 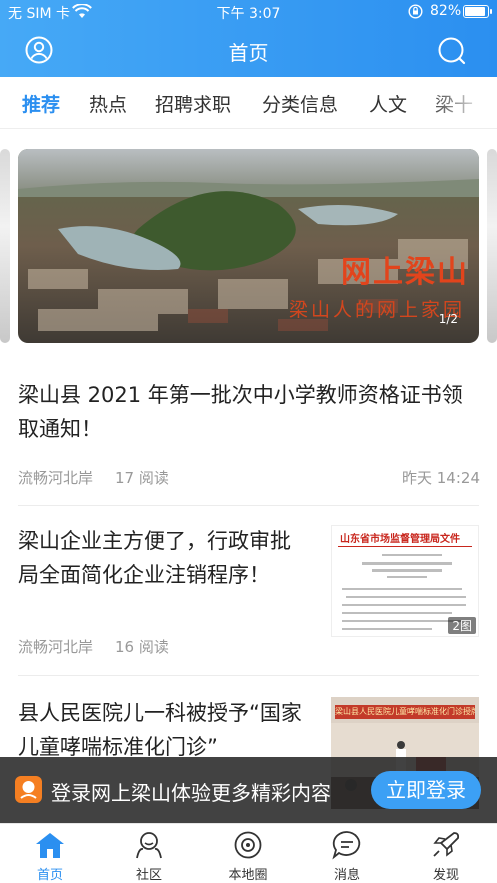 What do you see at coordinates (405, 581) in the screenshot?
I see `article-thumbnail: 山东省市场监督管理局文件 2图` at bounding box center [405, 581].